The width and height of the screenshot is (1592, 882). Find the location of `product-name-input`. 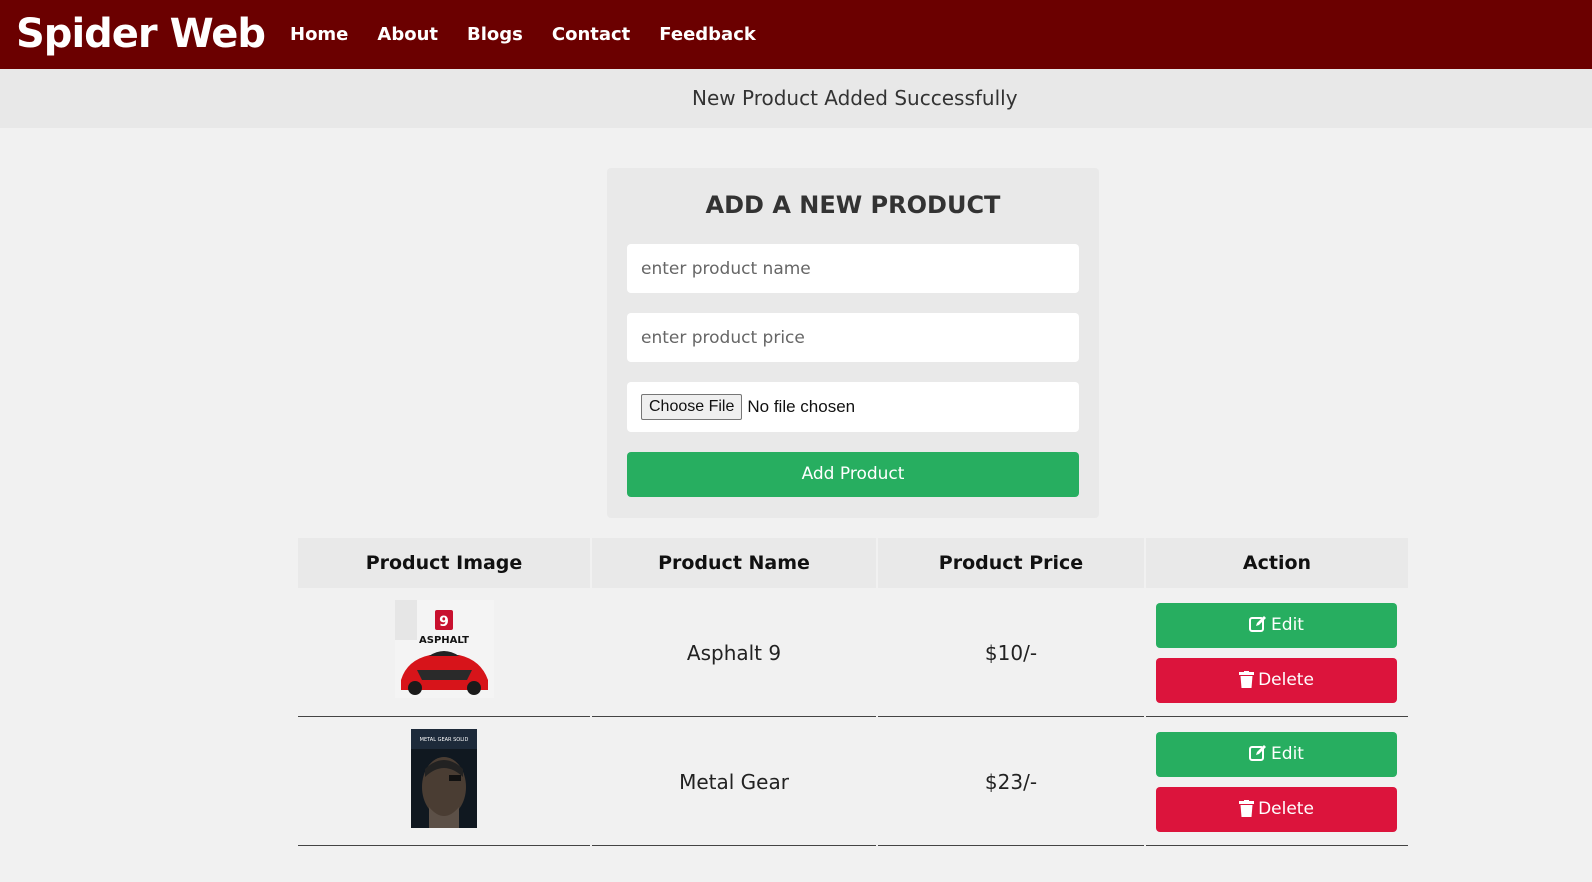

product-name-input is located at coordinates (853, 268).